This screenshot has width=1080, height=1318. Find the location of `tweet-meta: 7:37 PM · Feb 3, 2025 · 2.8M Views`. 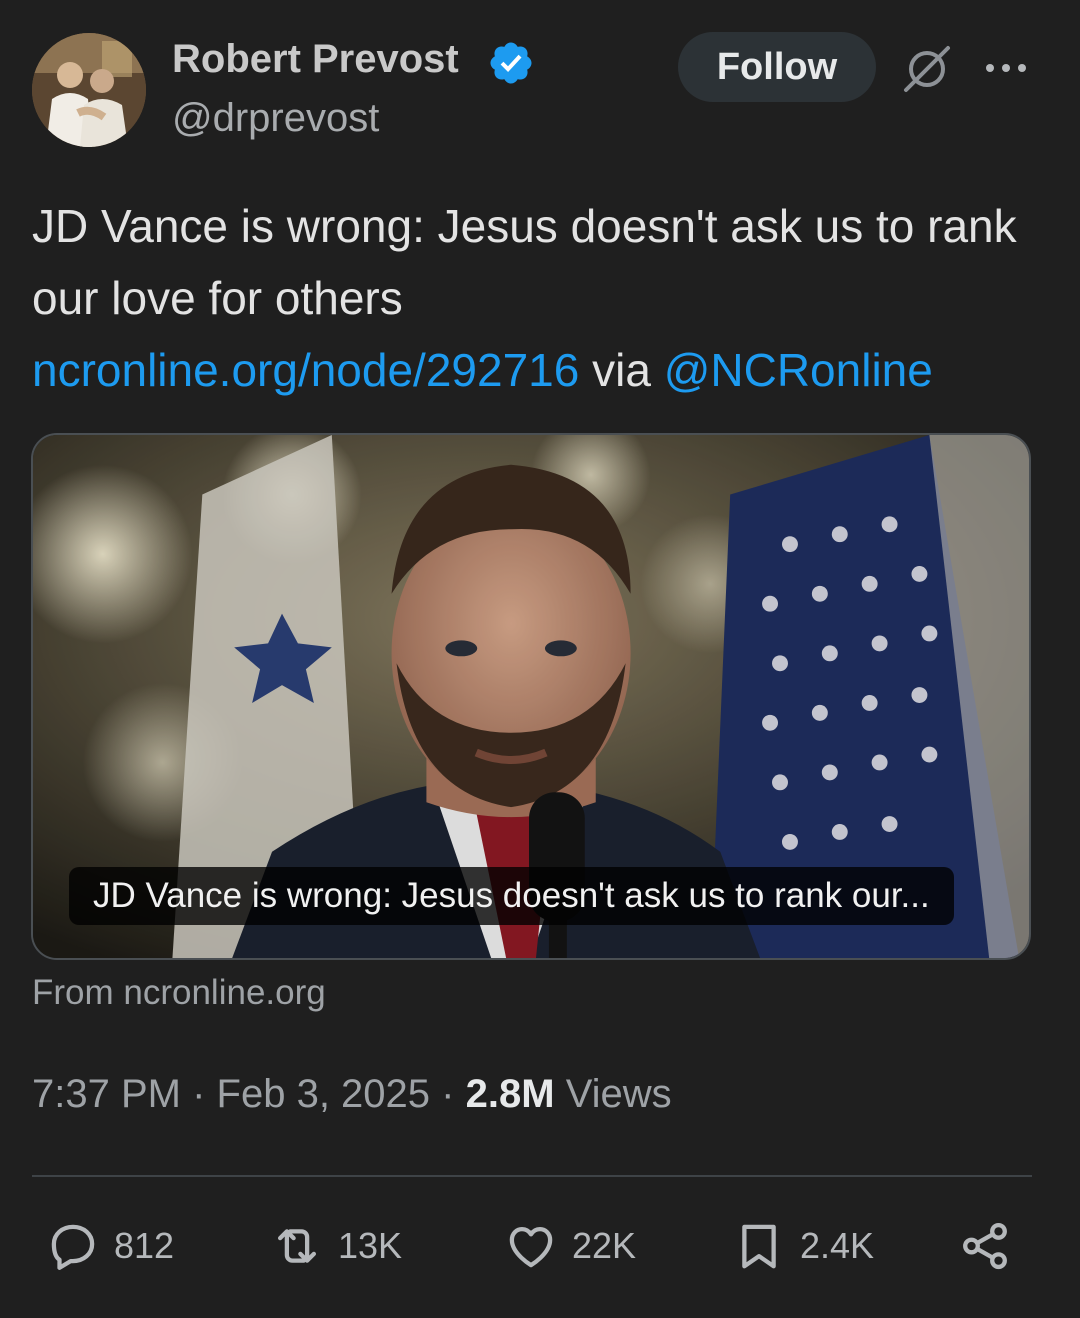

tweet-meta: 7:37 PM · Feb 3, 2025 · 2.8M Views is located at coordinates (352, 1094).